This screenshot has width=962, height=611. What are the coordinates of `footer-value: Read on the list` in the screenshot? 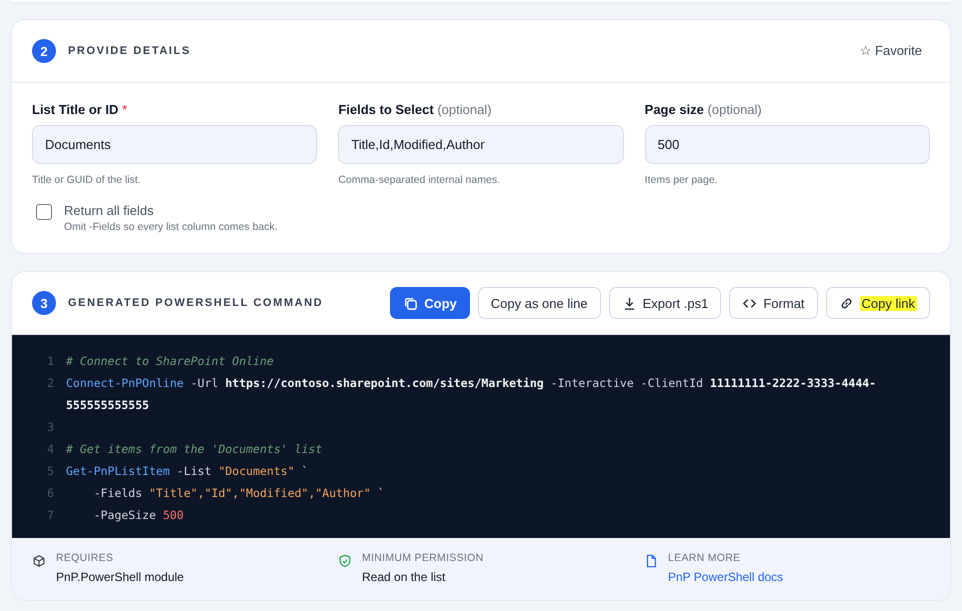 It's located at (404, 577).